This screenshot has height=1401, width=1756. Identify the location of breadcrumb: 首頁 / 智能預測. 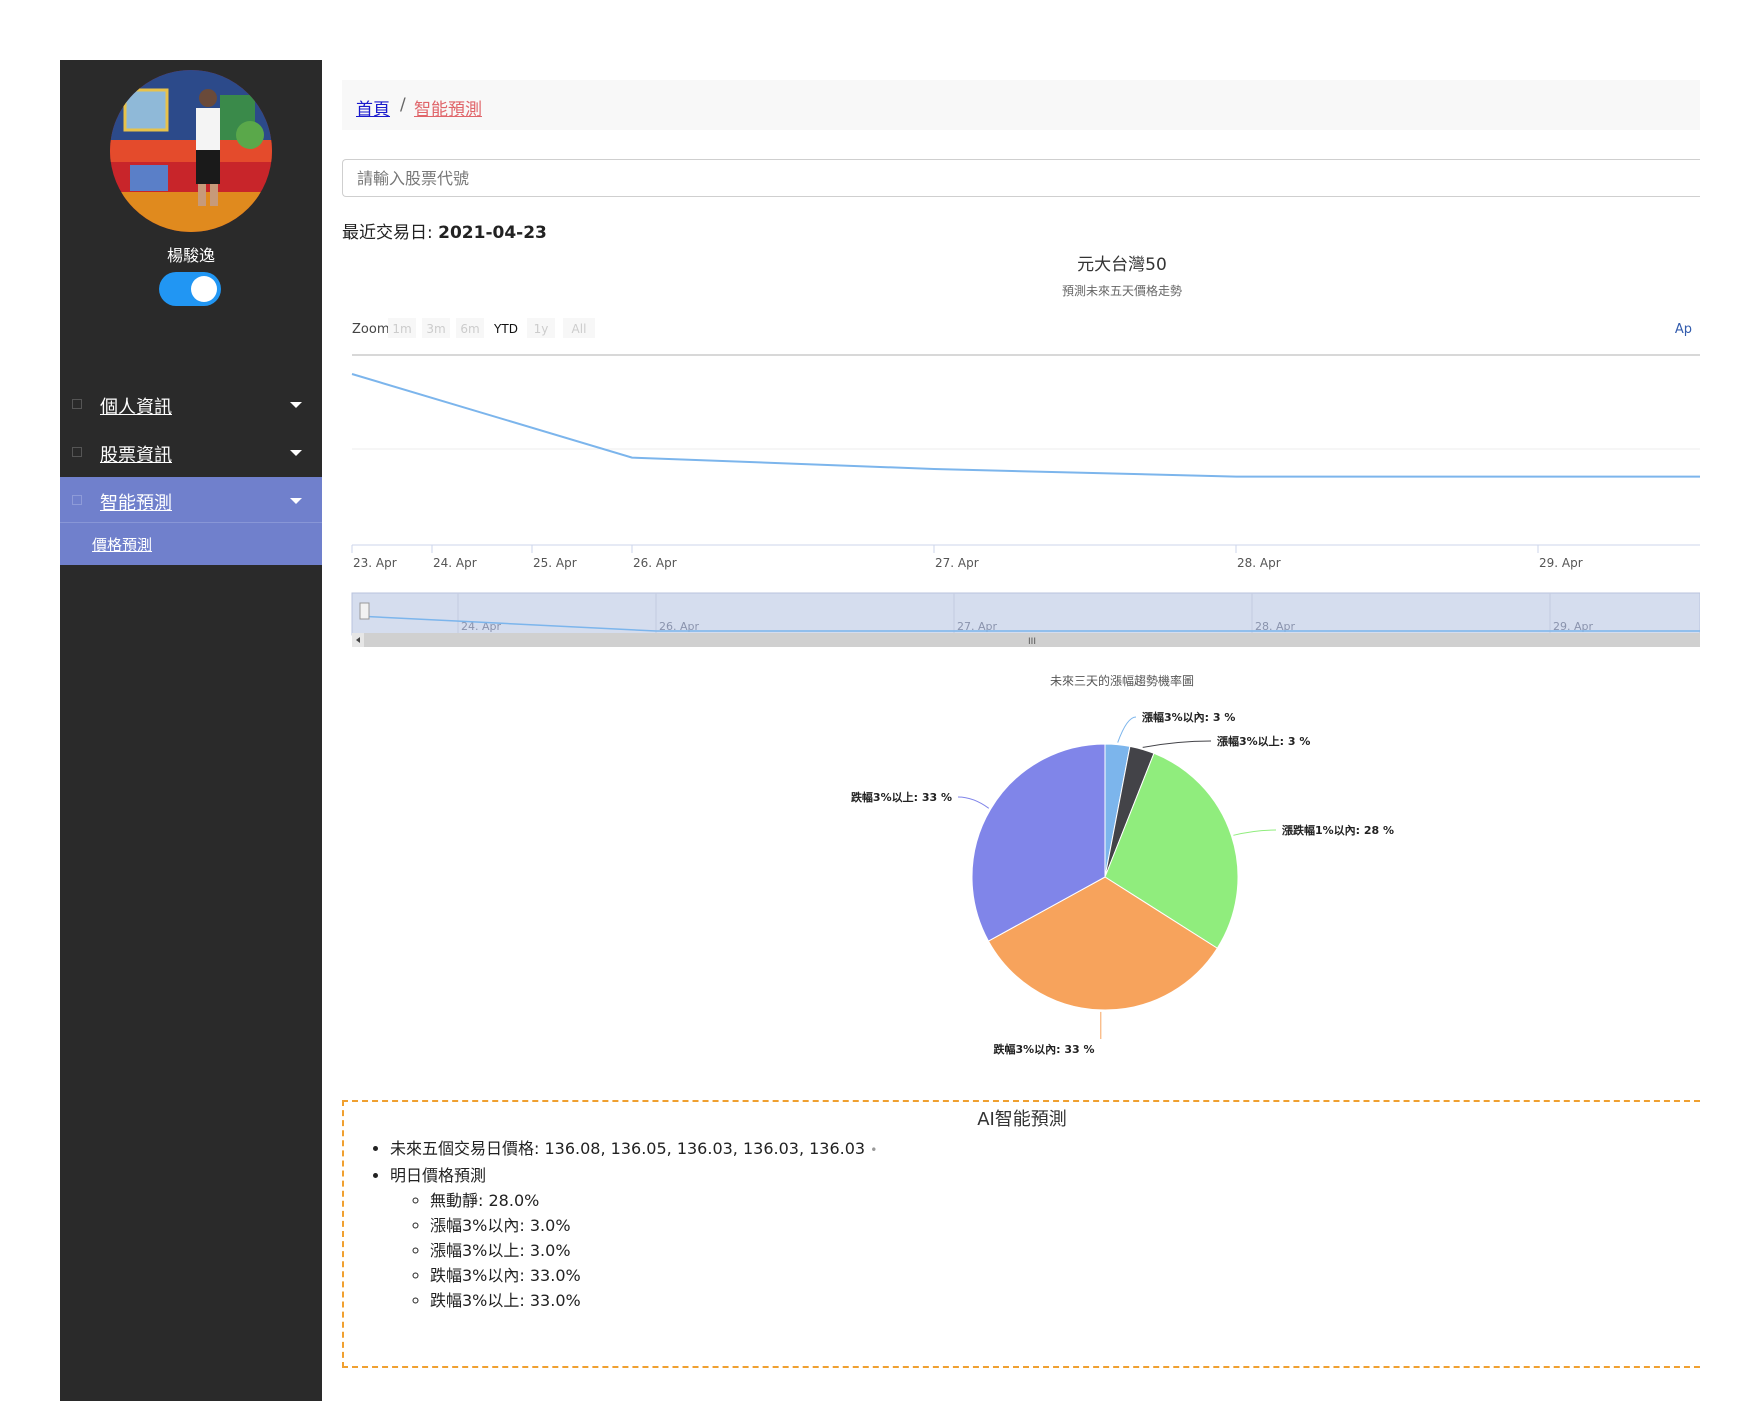
(1021, 105).